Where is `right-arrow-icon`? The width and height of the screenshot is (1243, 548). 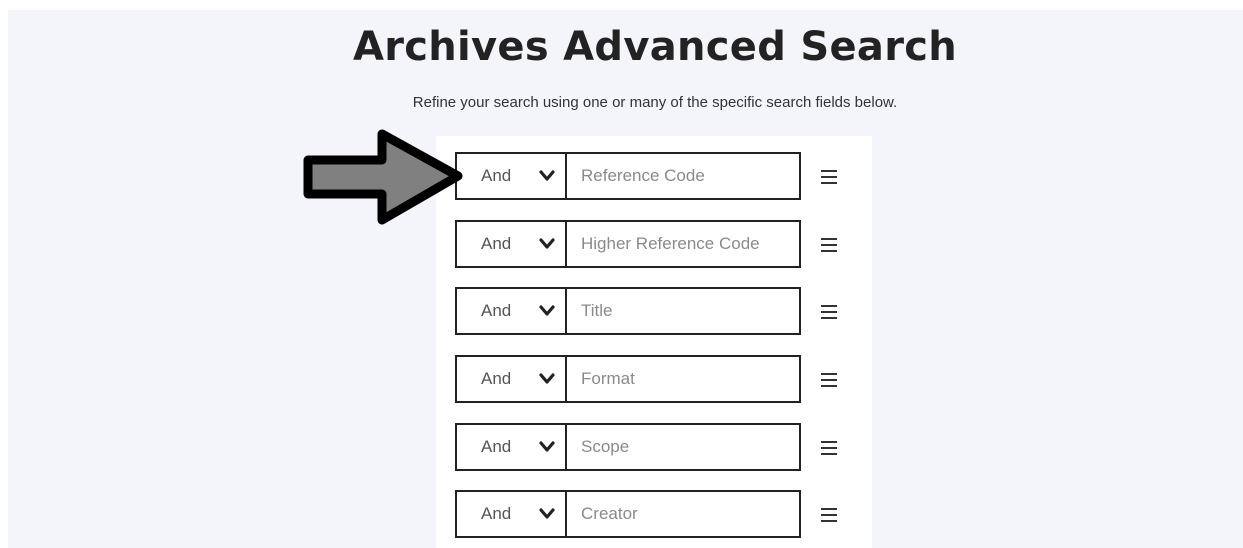 right-arrow-icon is located at coordinates (383, 177).